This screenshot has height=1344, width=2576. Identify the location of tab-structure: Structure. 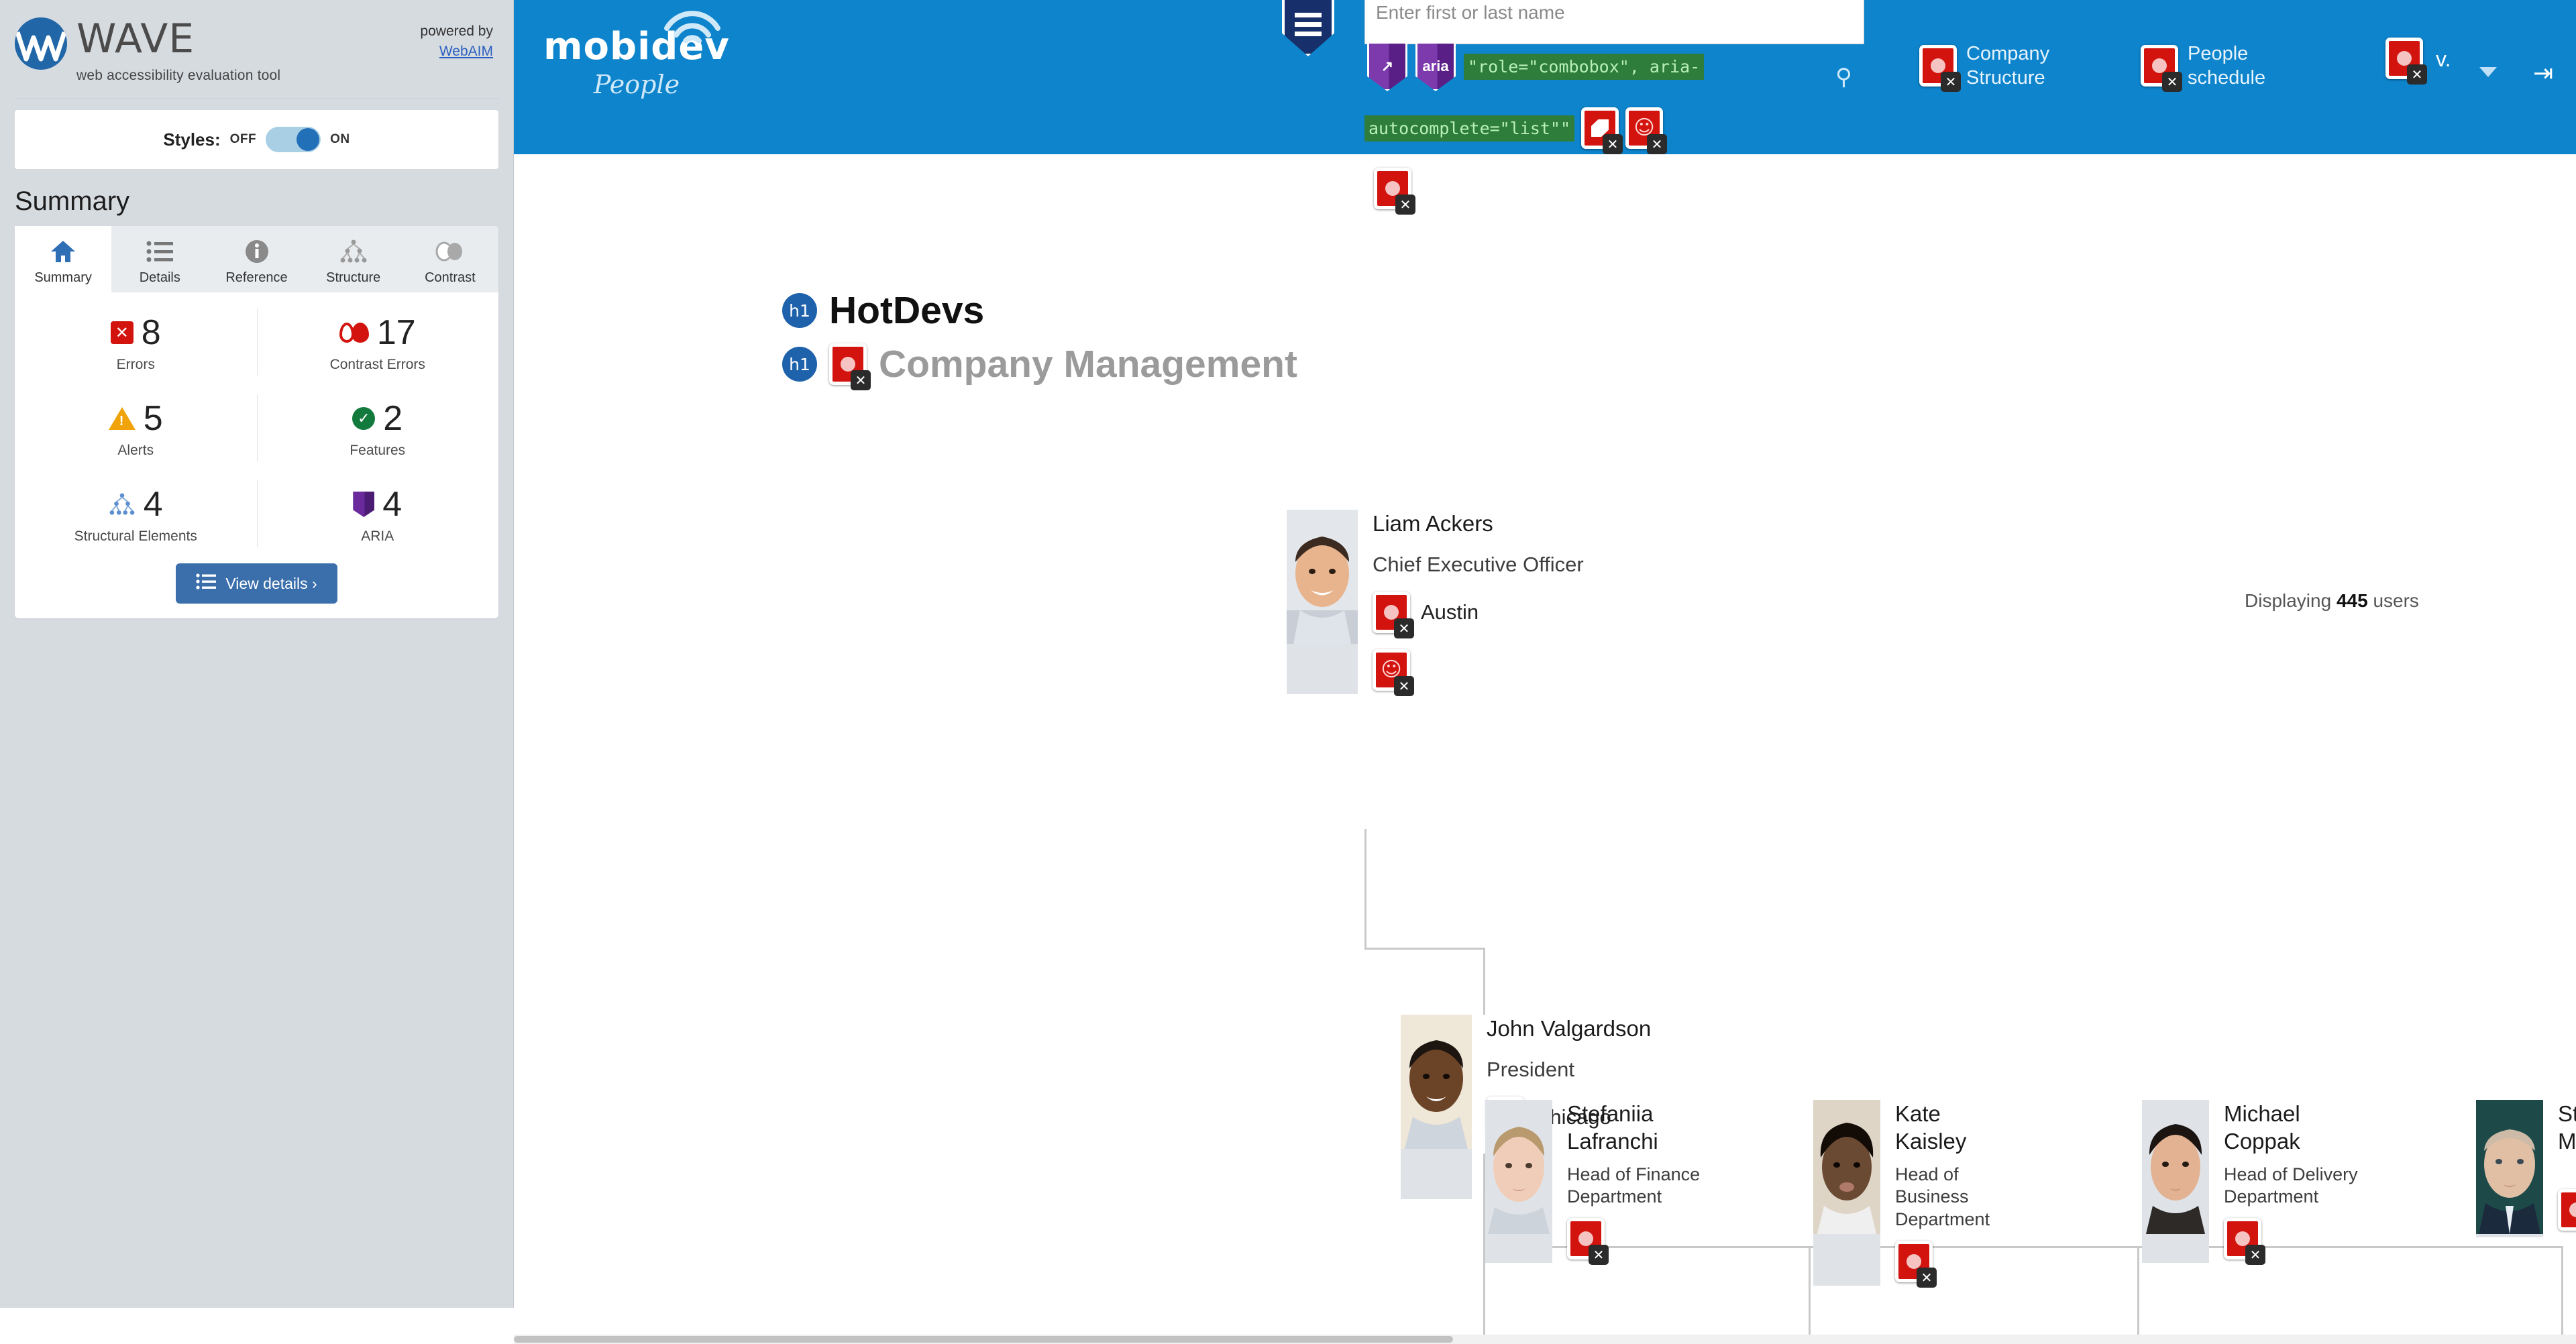
(353, 259).